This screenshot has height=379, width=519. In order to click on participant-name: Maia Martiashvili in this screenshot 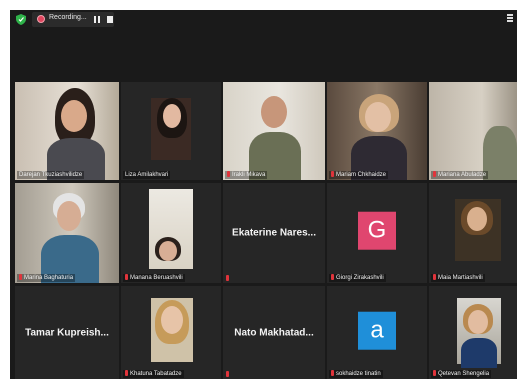, I will do `click(458, 278)`.